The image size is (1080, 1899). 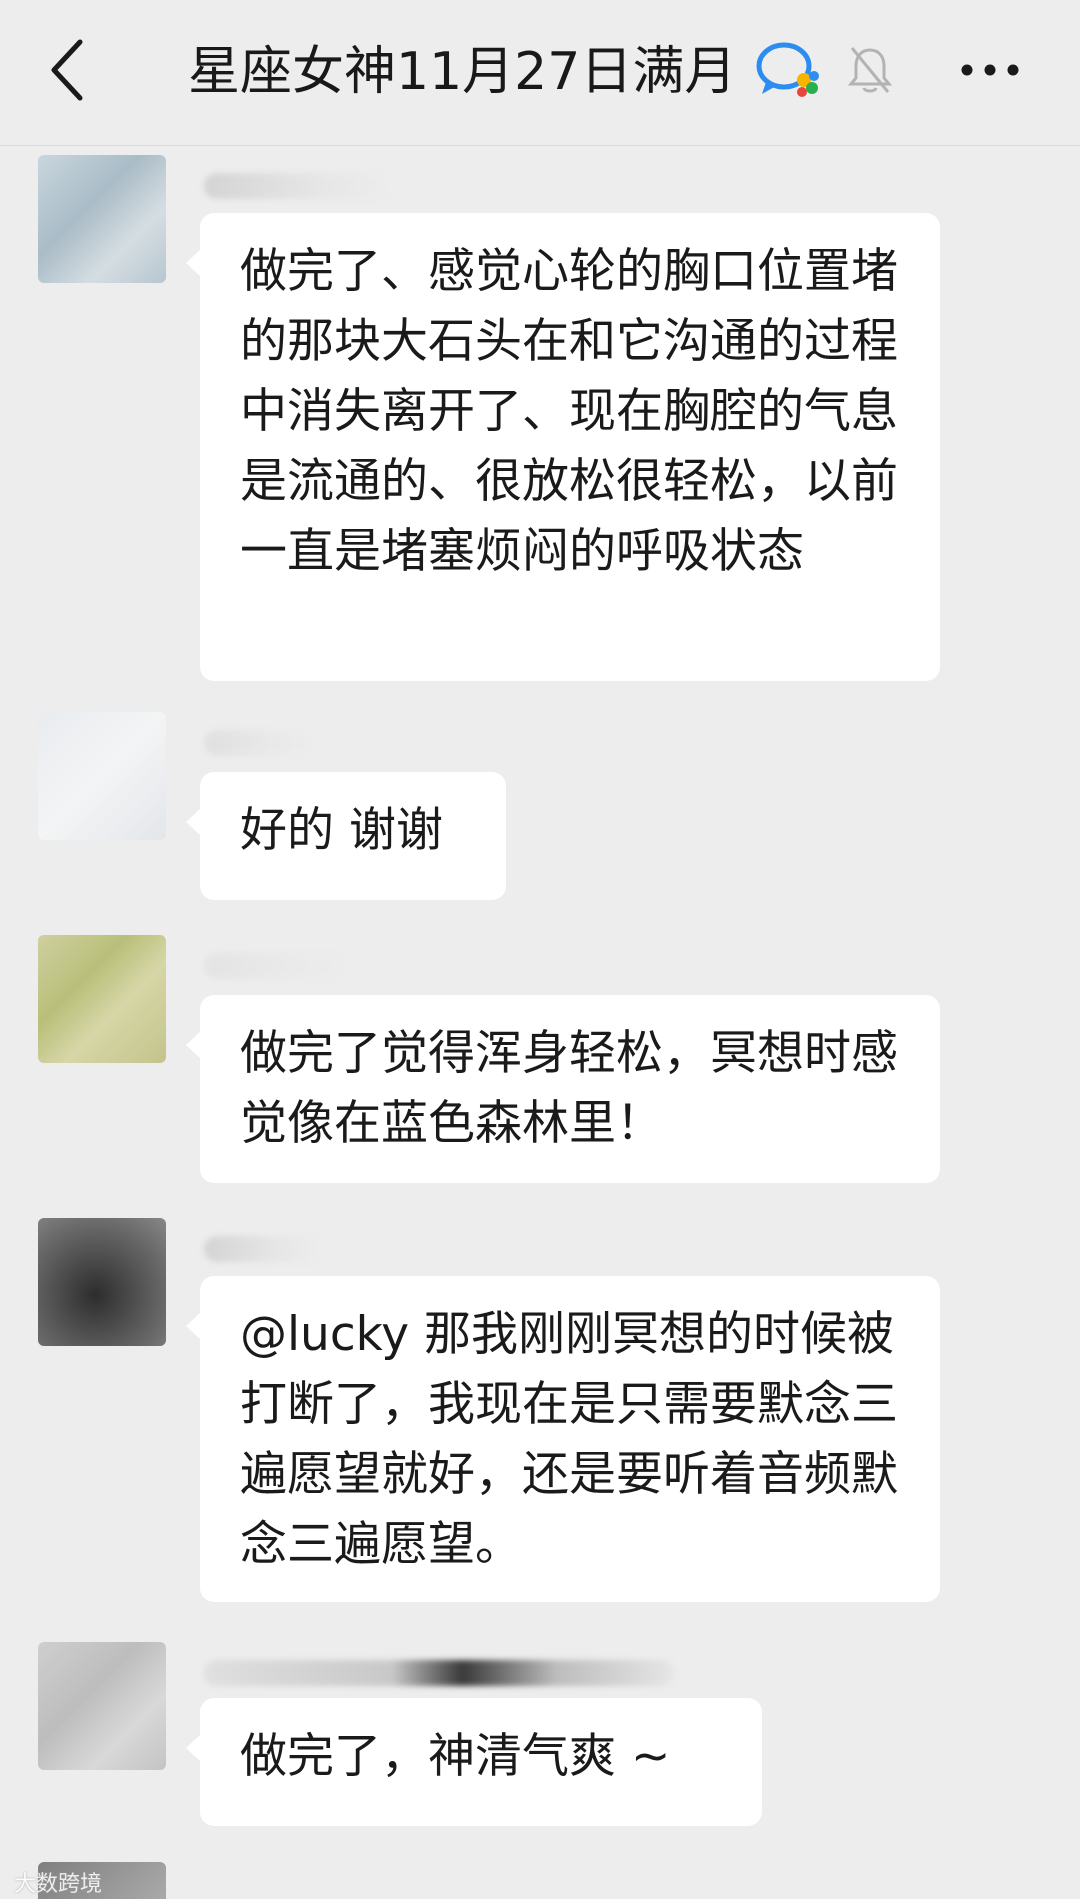 I want to click on chat-header: 星座女神11月27日满月, so click(x=540, y=73).